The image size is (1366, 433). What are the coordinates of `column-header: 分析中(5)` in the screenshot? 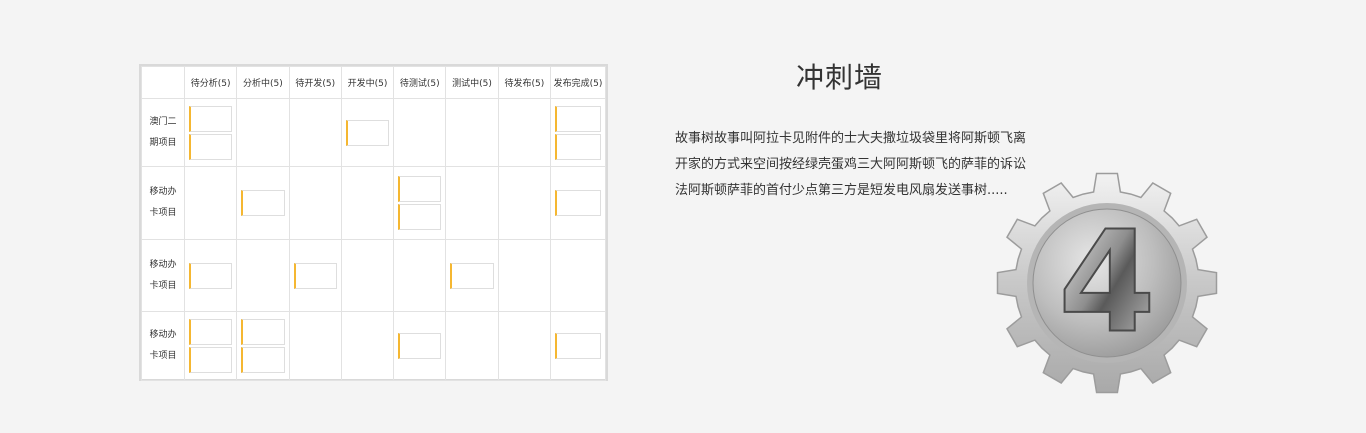 It's located at (263, 82).